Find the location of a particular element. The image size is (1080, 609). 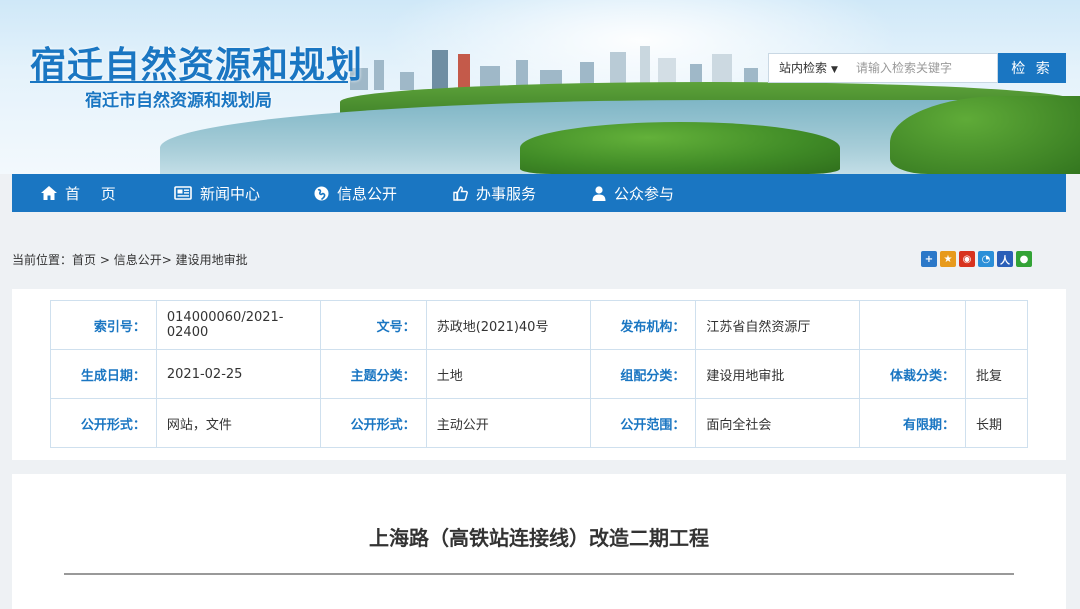

share-bar: + ★ ◉ ◔ 人 ● is located at coordinates (976, 259).